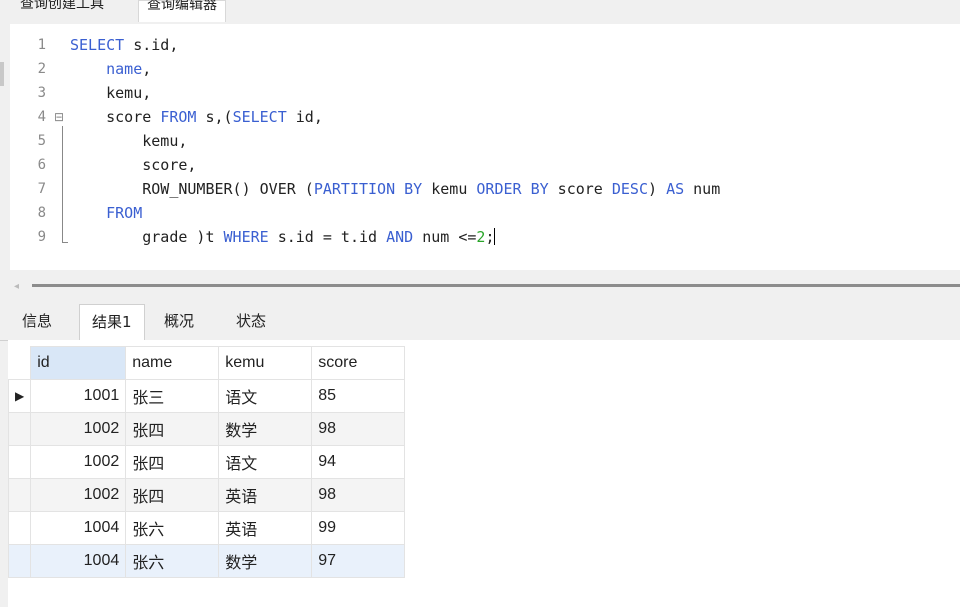  I want to click on tab-query-builder: 查询创建工具, so click(62, 11).